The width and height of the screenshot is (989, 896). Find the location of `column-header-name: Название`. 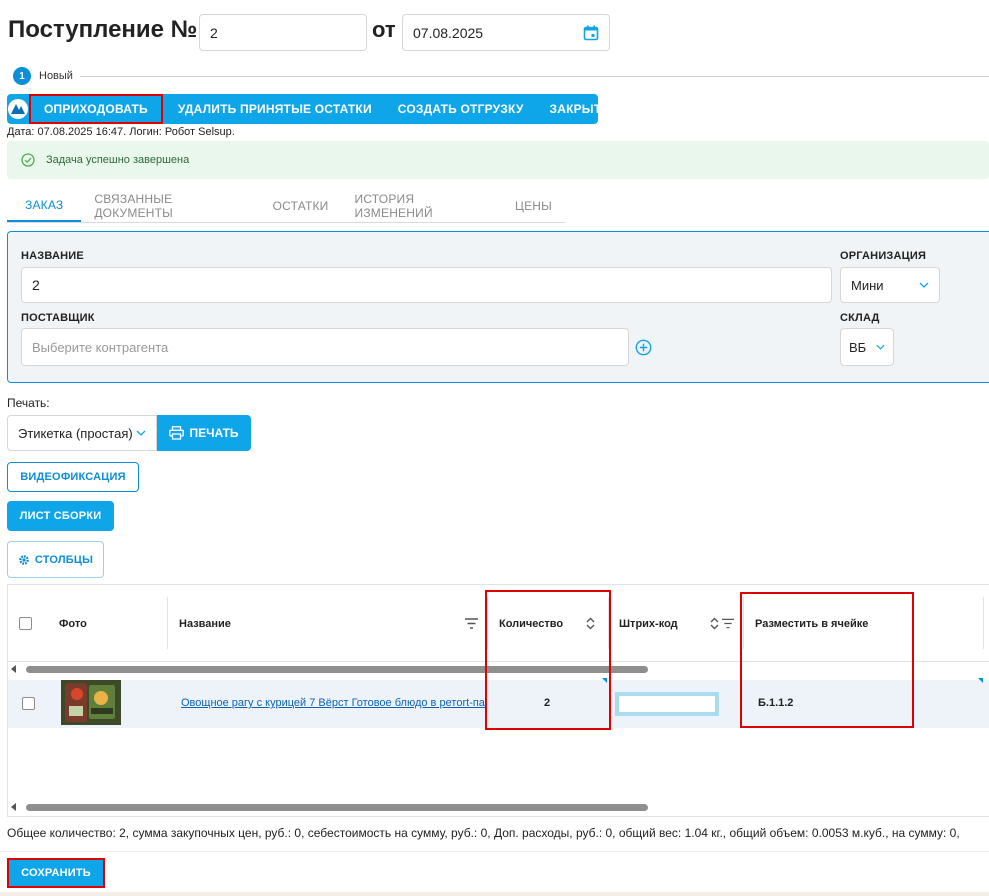

column-header-name: Название is located at coordinates (205, 623).